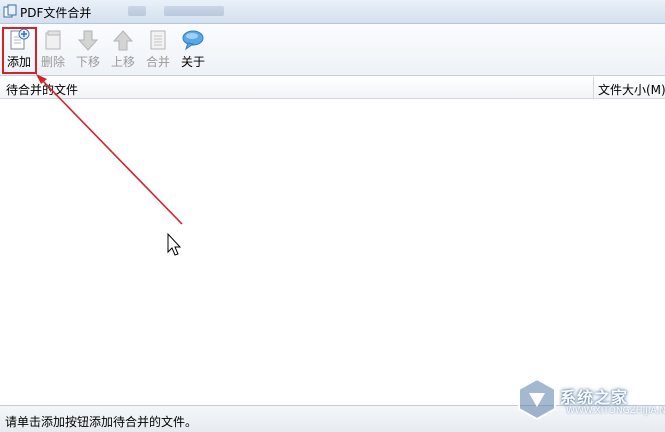 This screenshot has height=432, width=665. I want to click on delete-button: 删除, so click(53, 49).